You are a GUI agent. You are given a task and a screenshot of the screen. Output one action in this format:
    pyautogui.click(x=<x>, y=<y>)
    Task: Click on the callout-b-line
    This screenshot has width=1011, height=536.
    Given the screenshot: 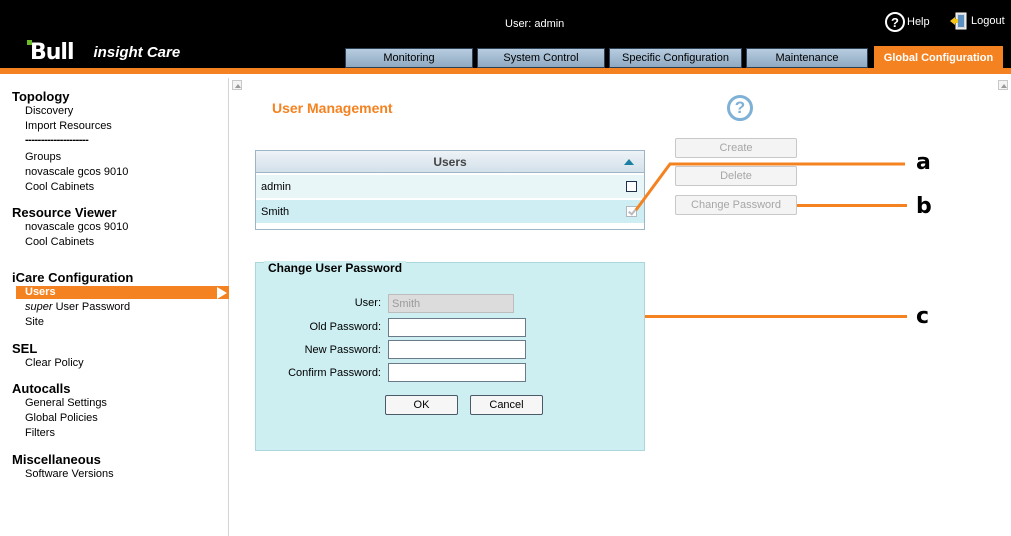 What is the action you would take?
    pyautogui.click(x=852, y=205)
    